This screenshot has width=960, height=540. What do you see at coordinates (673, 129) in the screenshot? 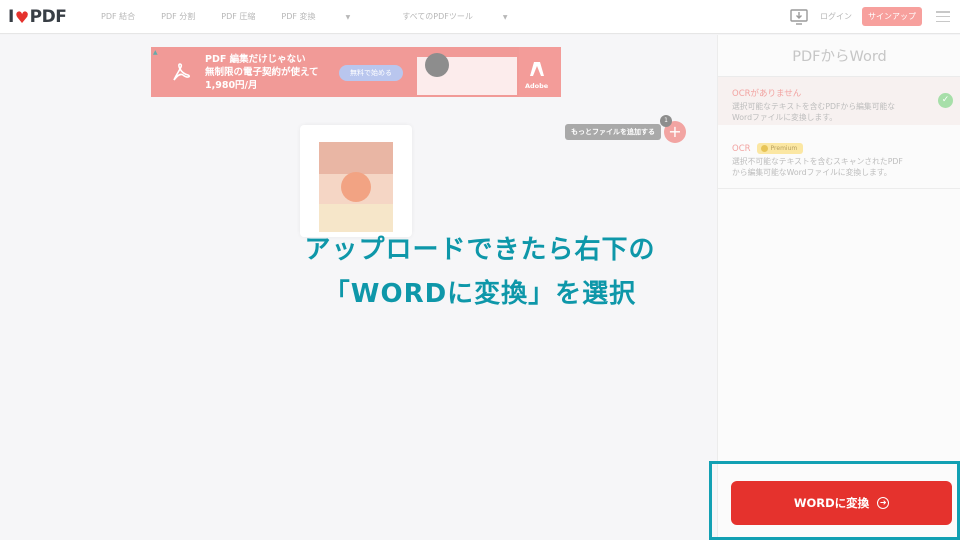
I see `add-files-button: + 1` at bounding box center [673, 129].